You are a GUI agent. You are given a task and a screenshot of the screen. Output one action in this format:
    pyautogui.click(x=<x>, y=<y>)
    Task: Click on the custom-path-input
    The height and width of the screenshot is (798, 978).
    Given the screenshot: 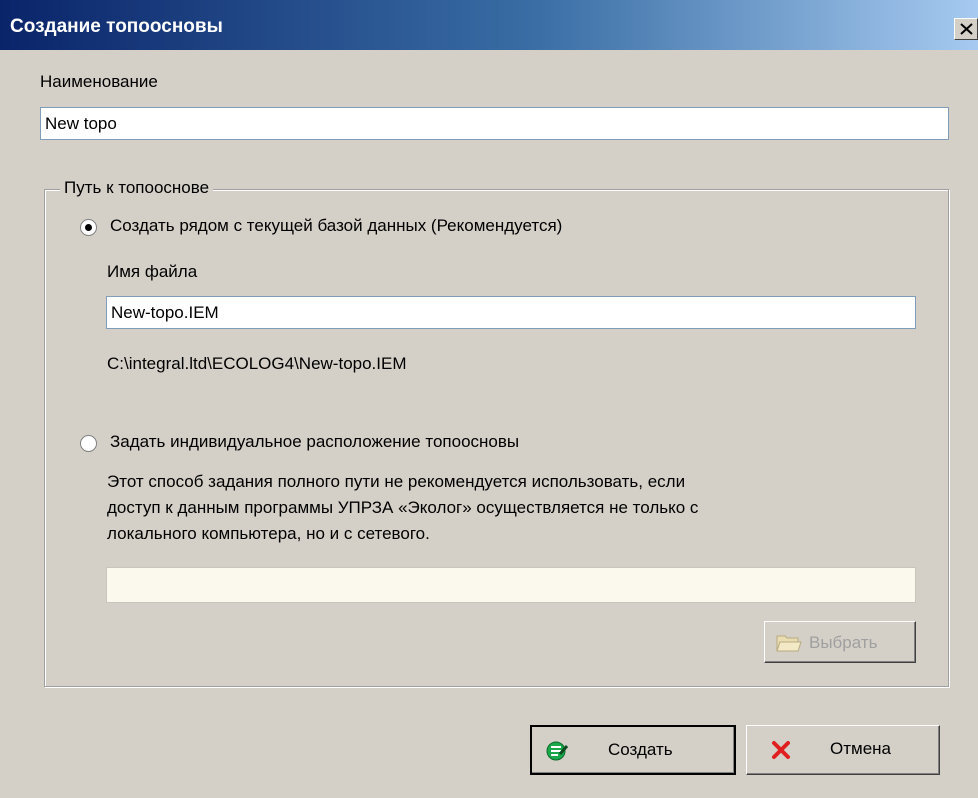 What is the action you would take?
    pyautogui.click(x=511, y=585)
    